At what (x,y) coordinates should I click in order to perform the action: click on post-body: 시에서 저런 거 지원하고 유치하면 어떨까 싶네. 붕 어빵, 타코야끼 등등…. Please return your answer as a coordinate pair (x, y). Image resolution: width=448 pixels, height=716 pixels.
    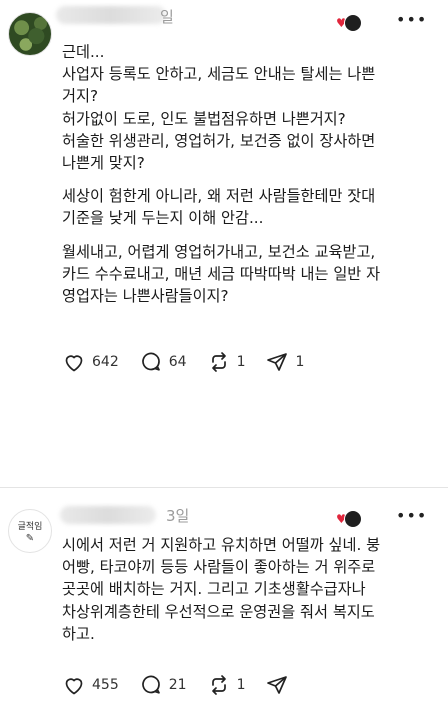
    Looking at the image, I should click on (237, 589).